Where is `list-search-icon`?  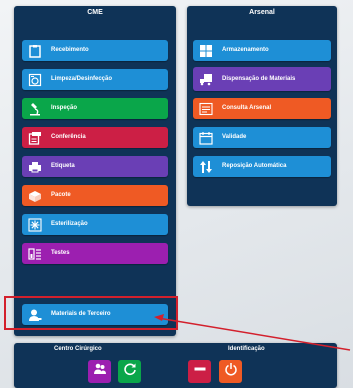 list-search-icon is located at coordinates (206, 109).